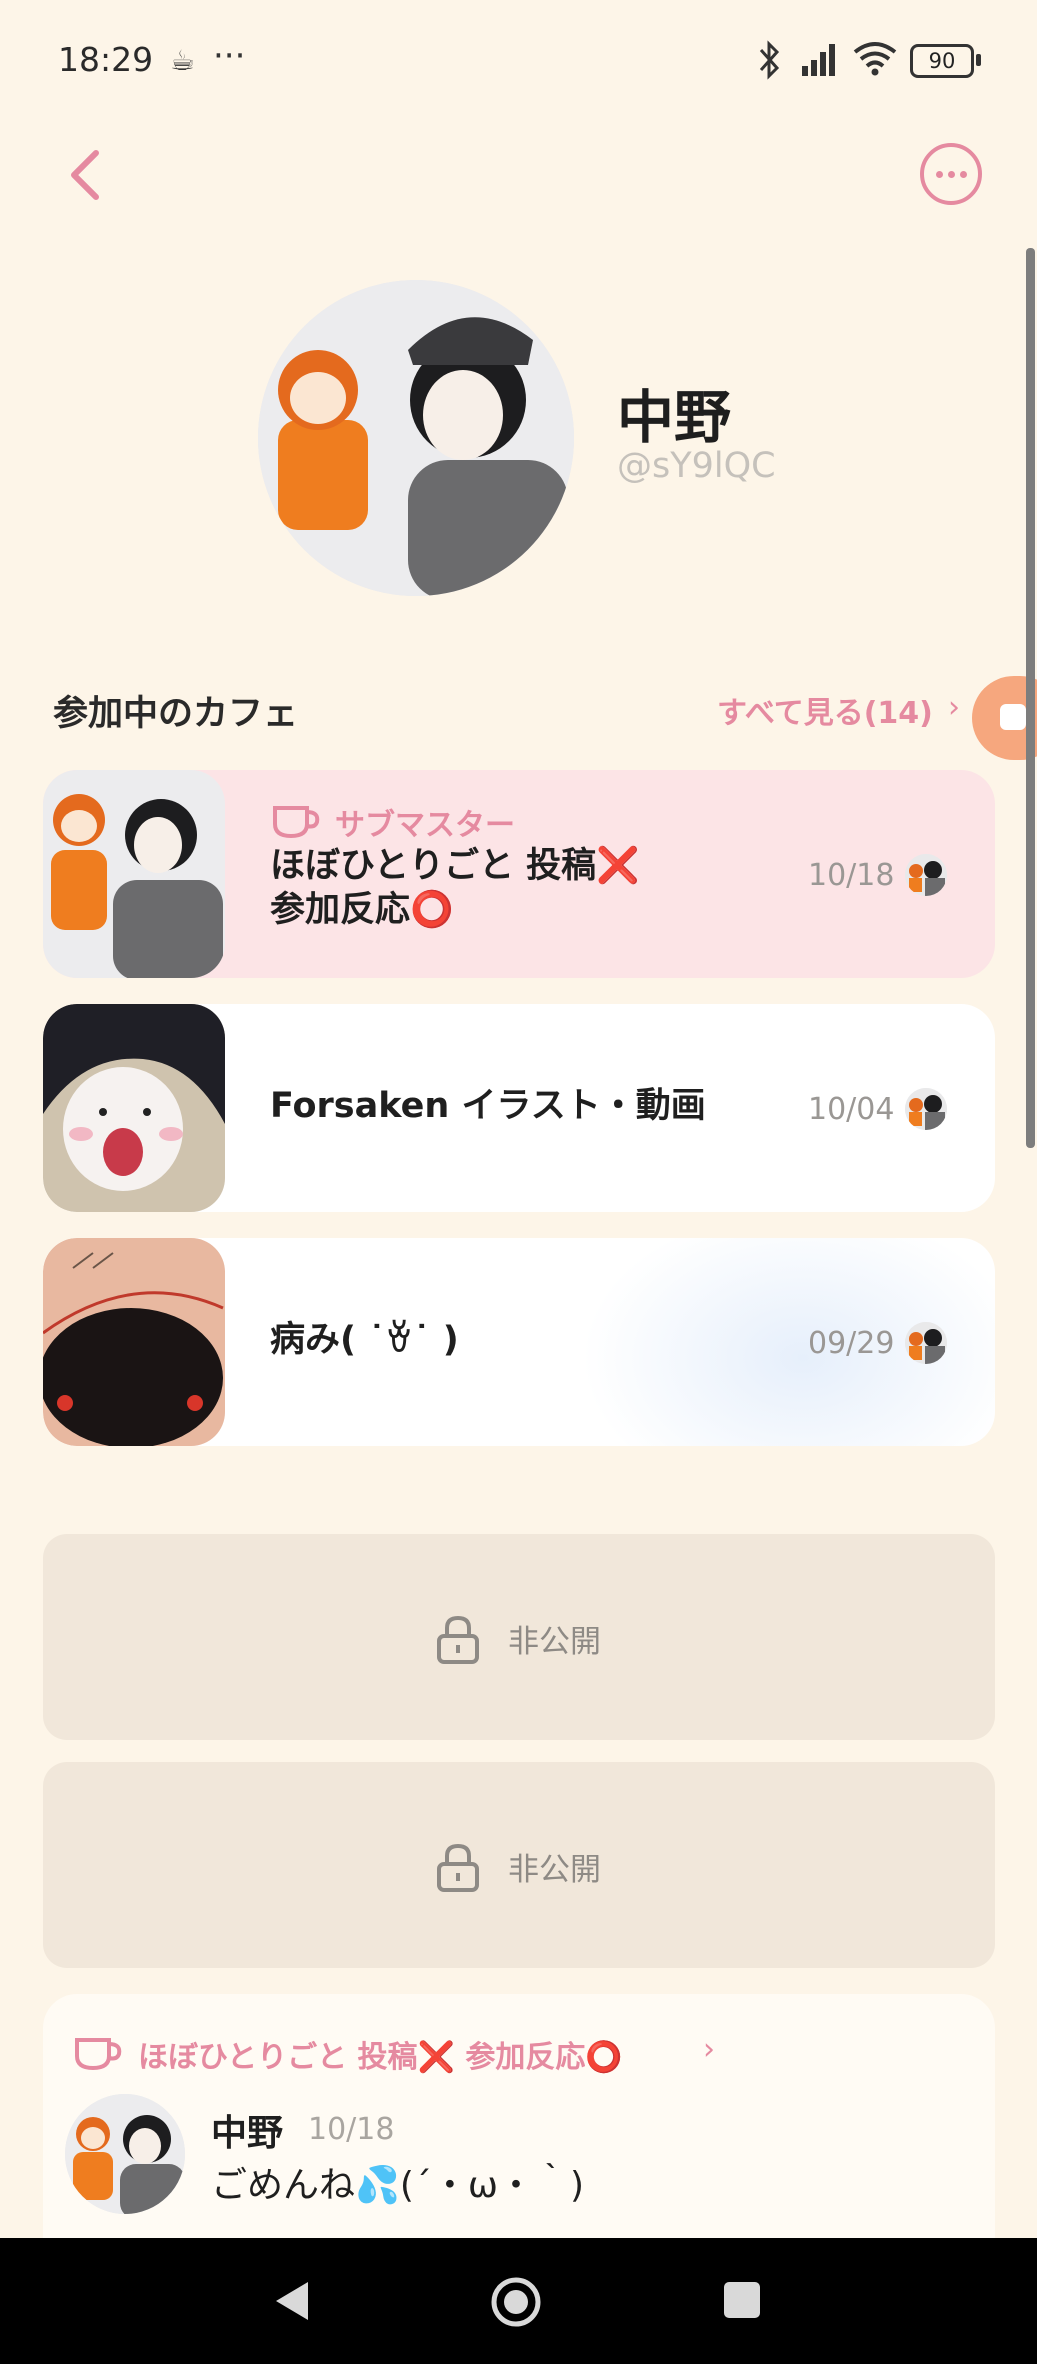 This screenshot has width=1037, height=2364. Describe the element at coordinates (85, 175) in the screenshot. I see `back-chevron-icon` at that location.